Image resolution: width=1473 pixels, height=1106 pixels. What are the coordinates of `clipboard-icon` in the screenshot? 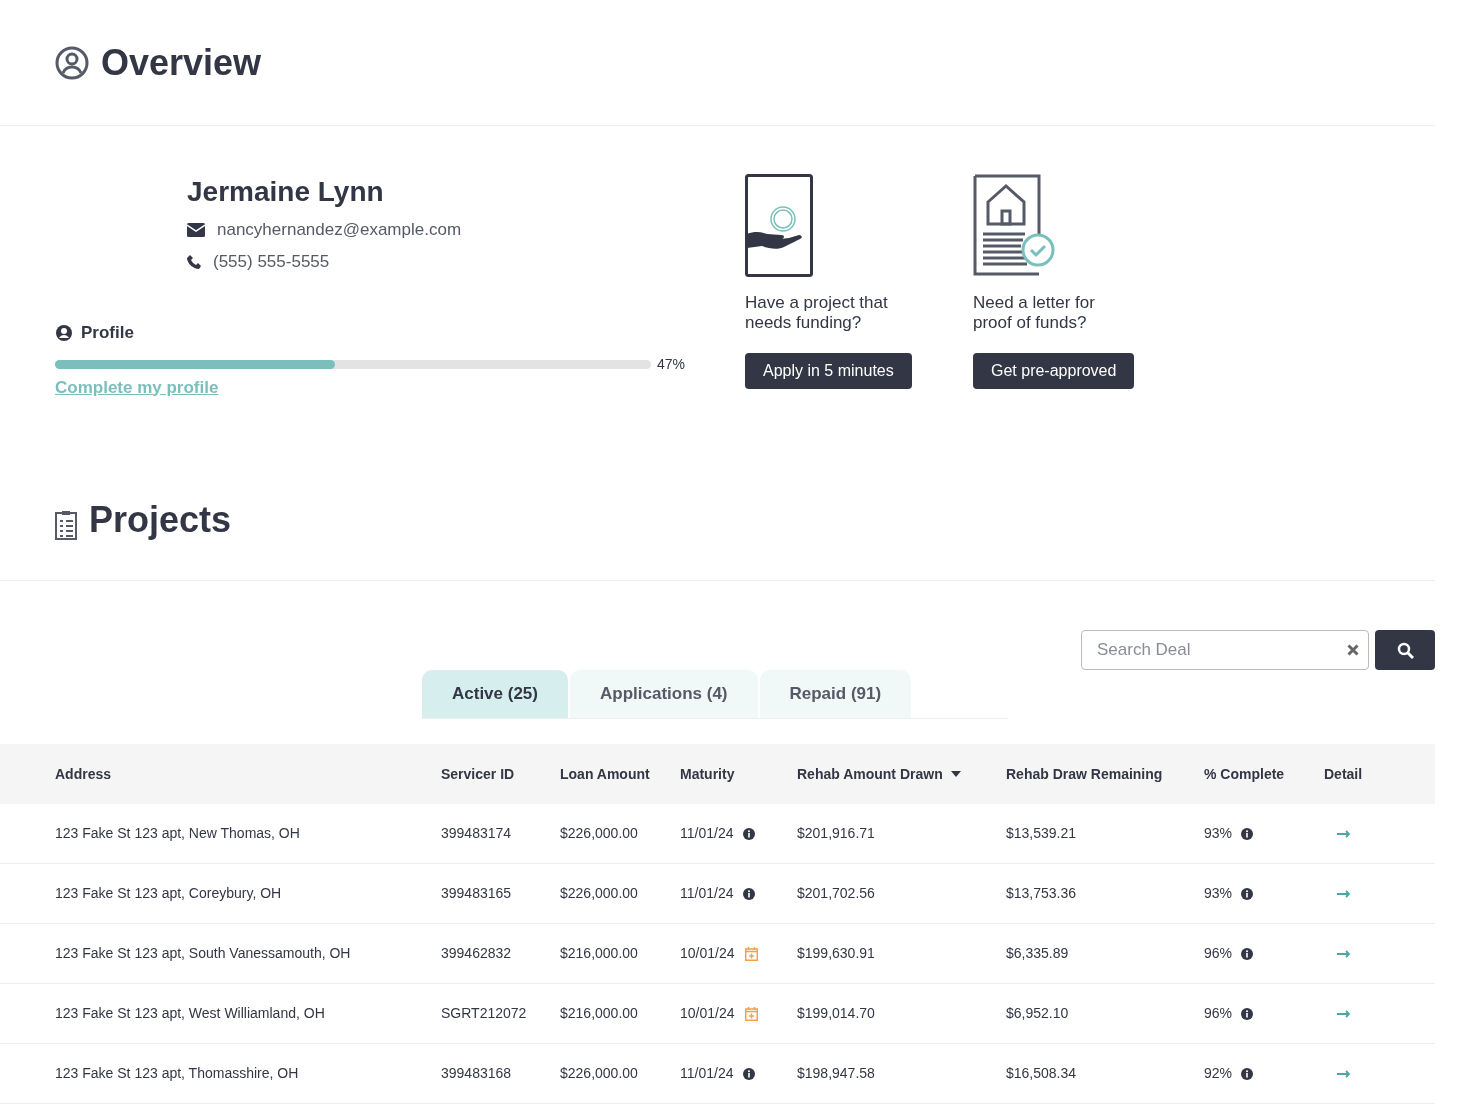 It's located at (66, 525).